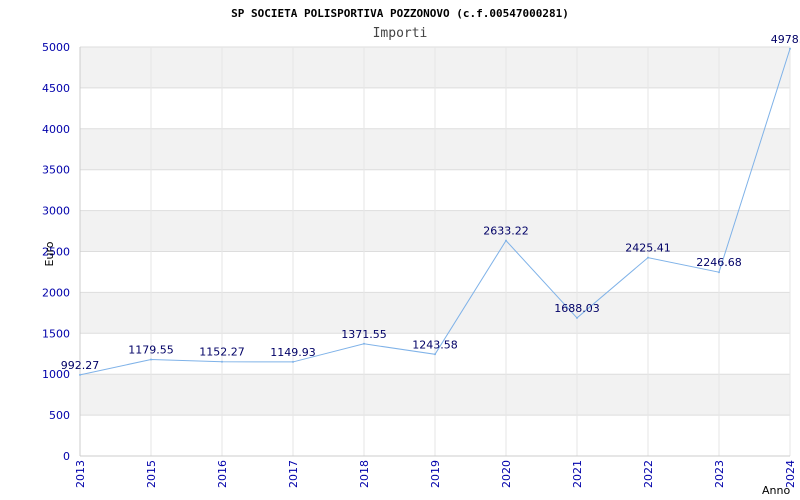  I want to click on data-label: 2633.22, so click(506, 231).